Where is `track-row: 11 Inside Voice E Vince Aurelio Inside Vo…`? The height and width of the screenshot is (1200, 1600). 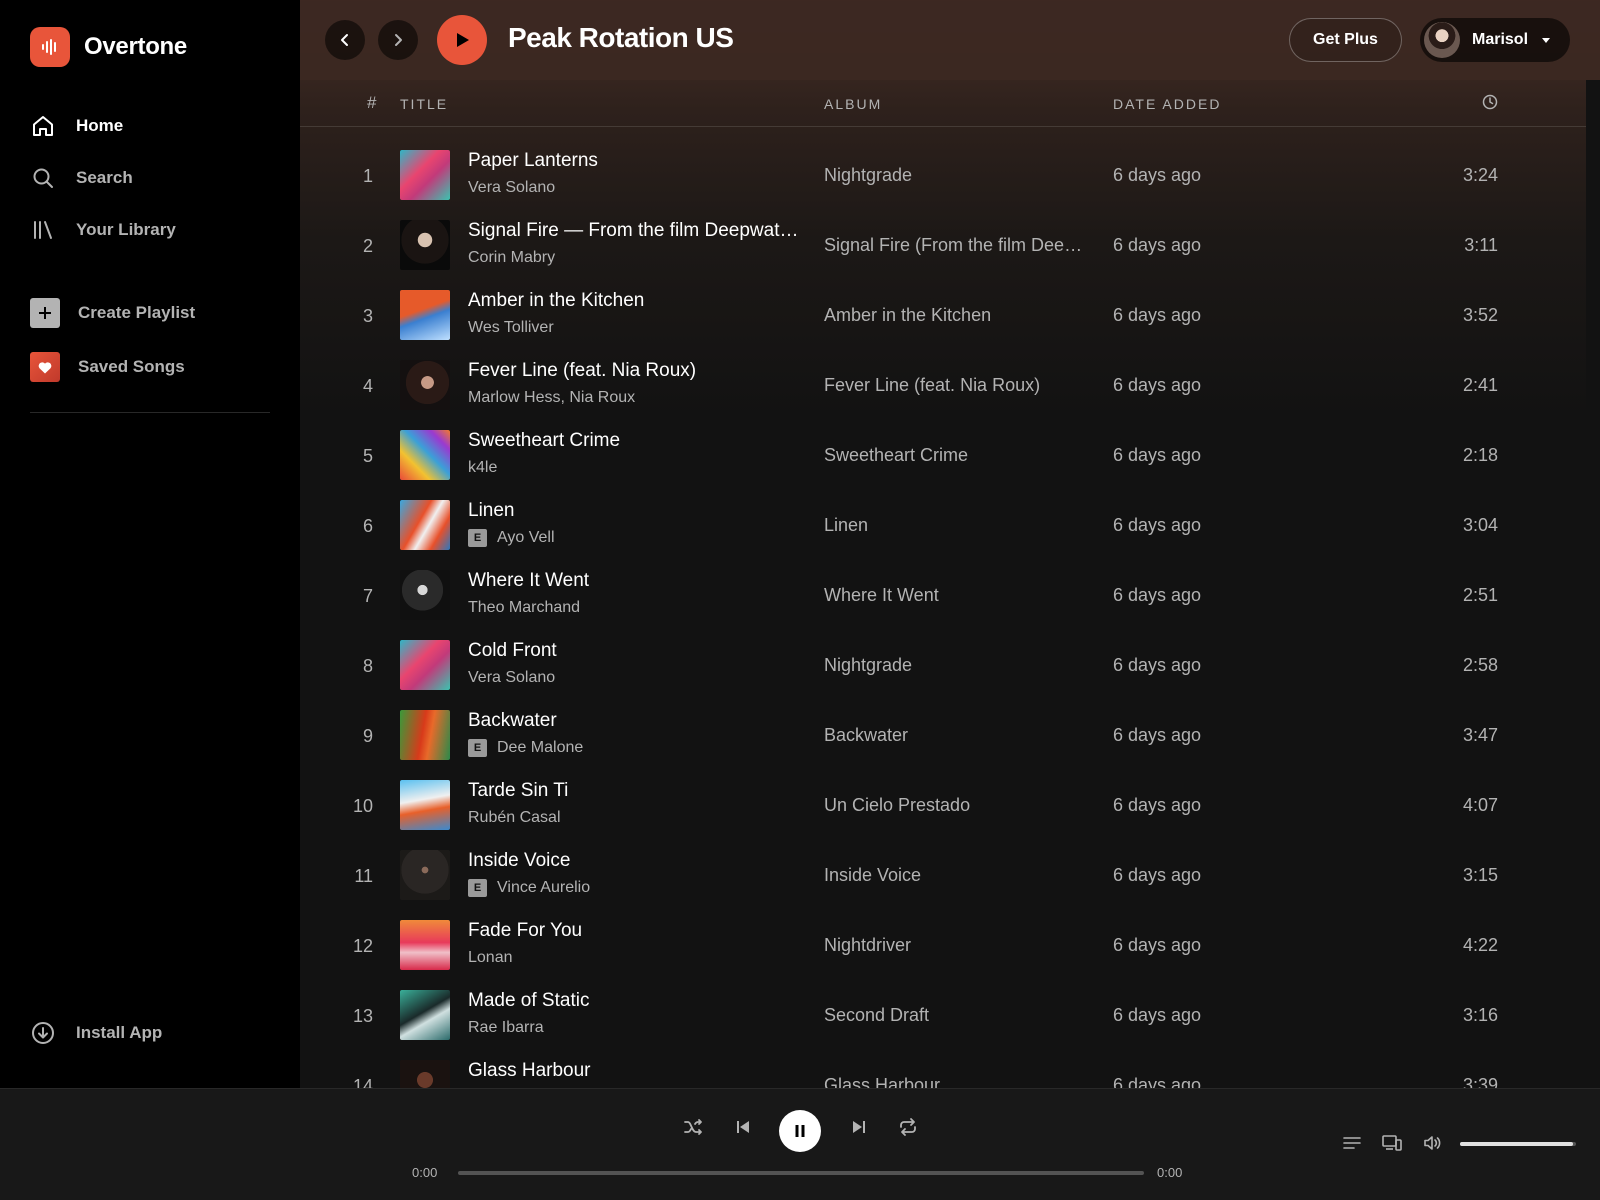 track-row: 11 Inside Voice E Vince Aurelio Inside Vo… is located at coordinates (943, 875).